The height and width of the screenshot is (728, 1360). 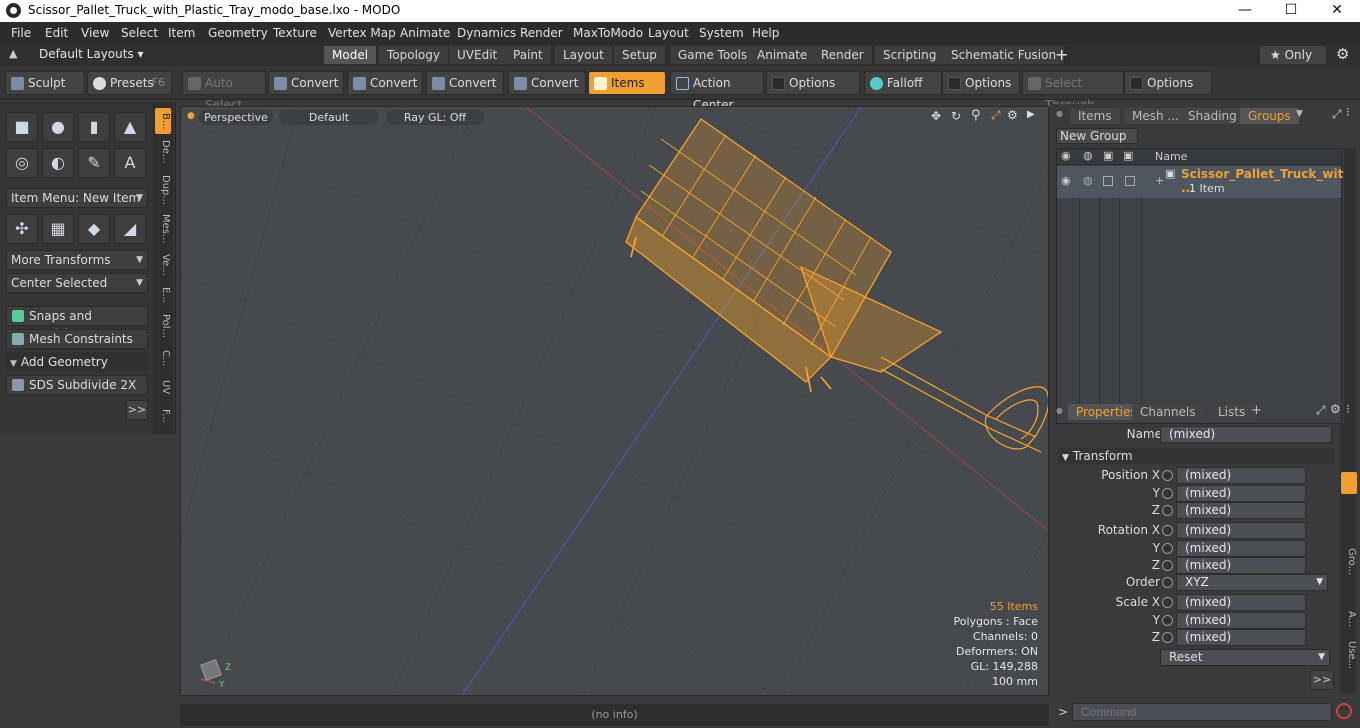 What do you see at coordinates (94, 163) in the screenshot?
I see `pen-tool-button: ✎` at bounding box center [94, 163].